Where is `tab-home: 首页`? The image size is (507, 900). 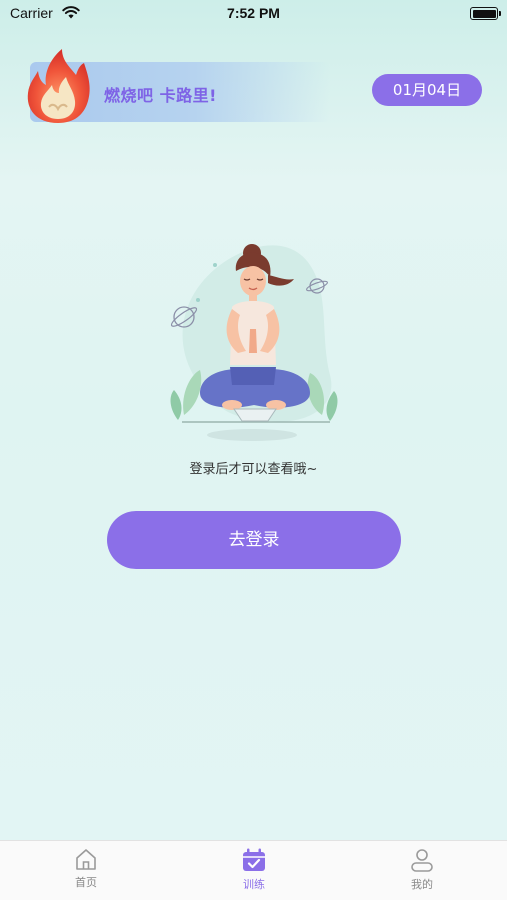
tab-home: 首页 is located at coordinates (86, 872).